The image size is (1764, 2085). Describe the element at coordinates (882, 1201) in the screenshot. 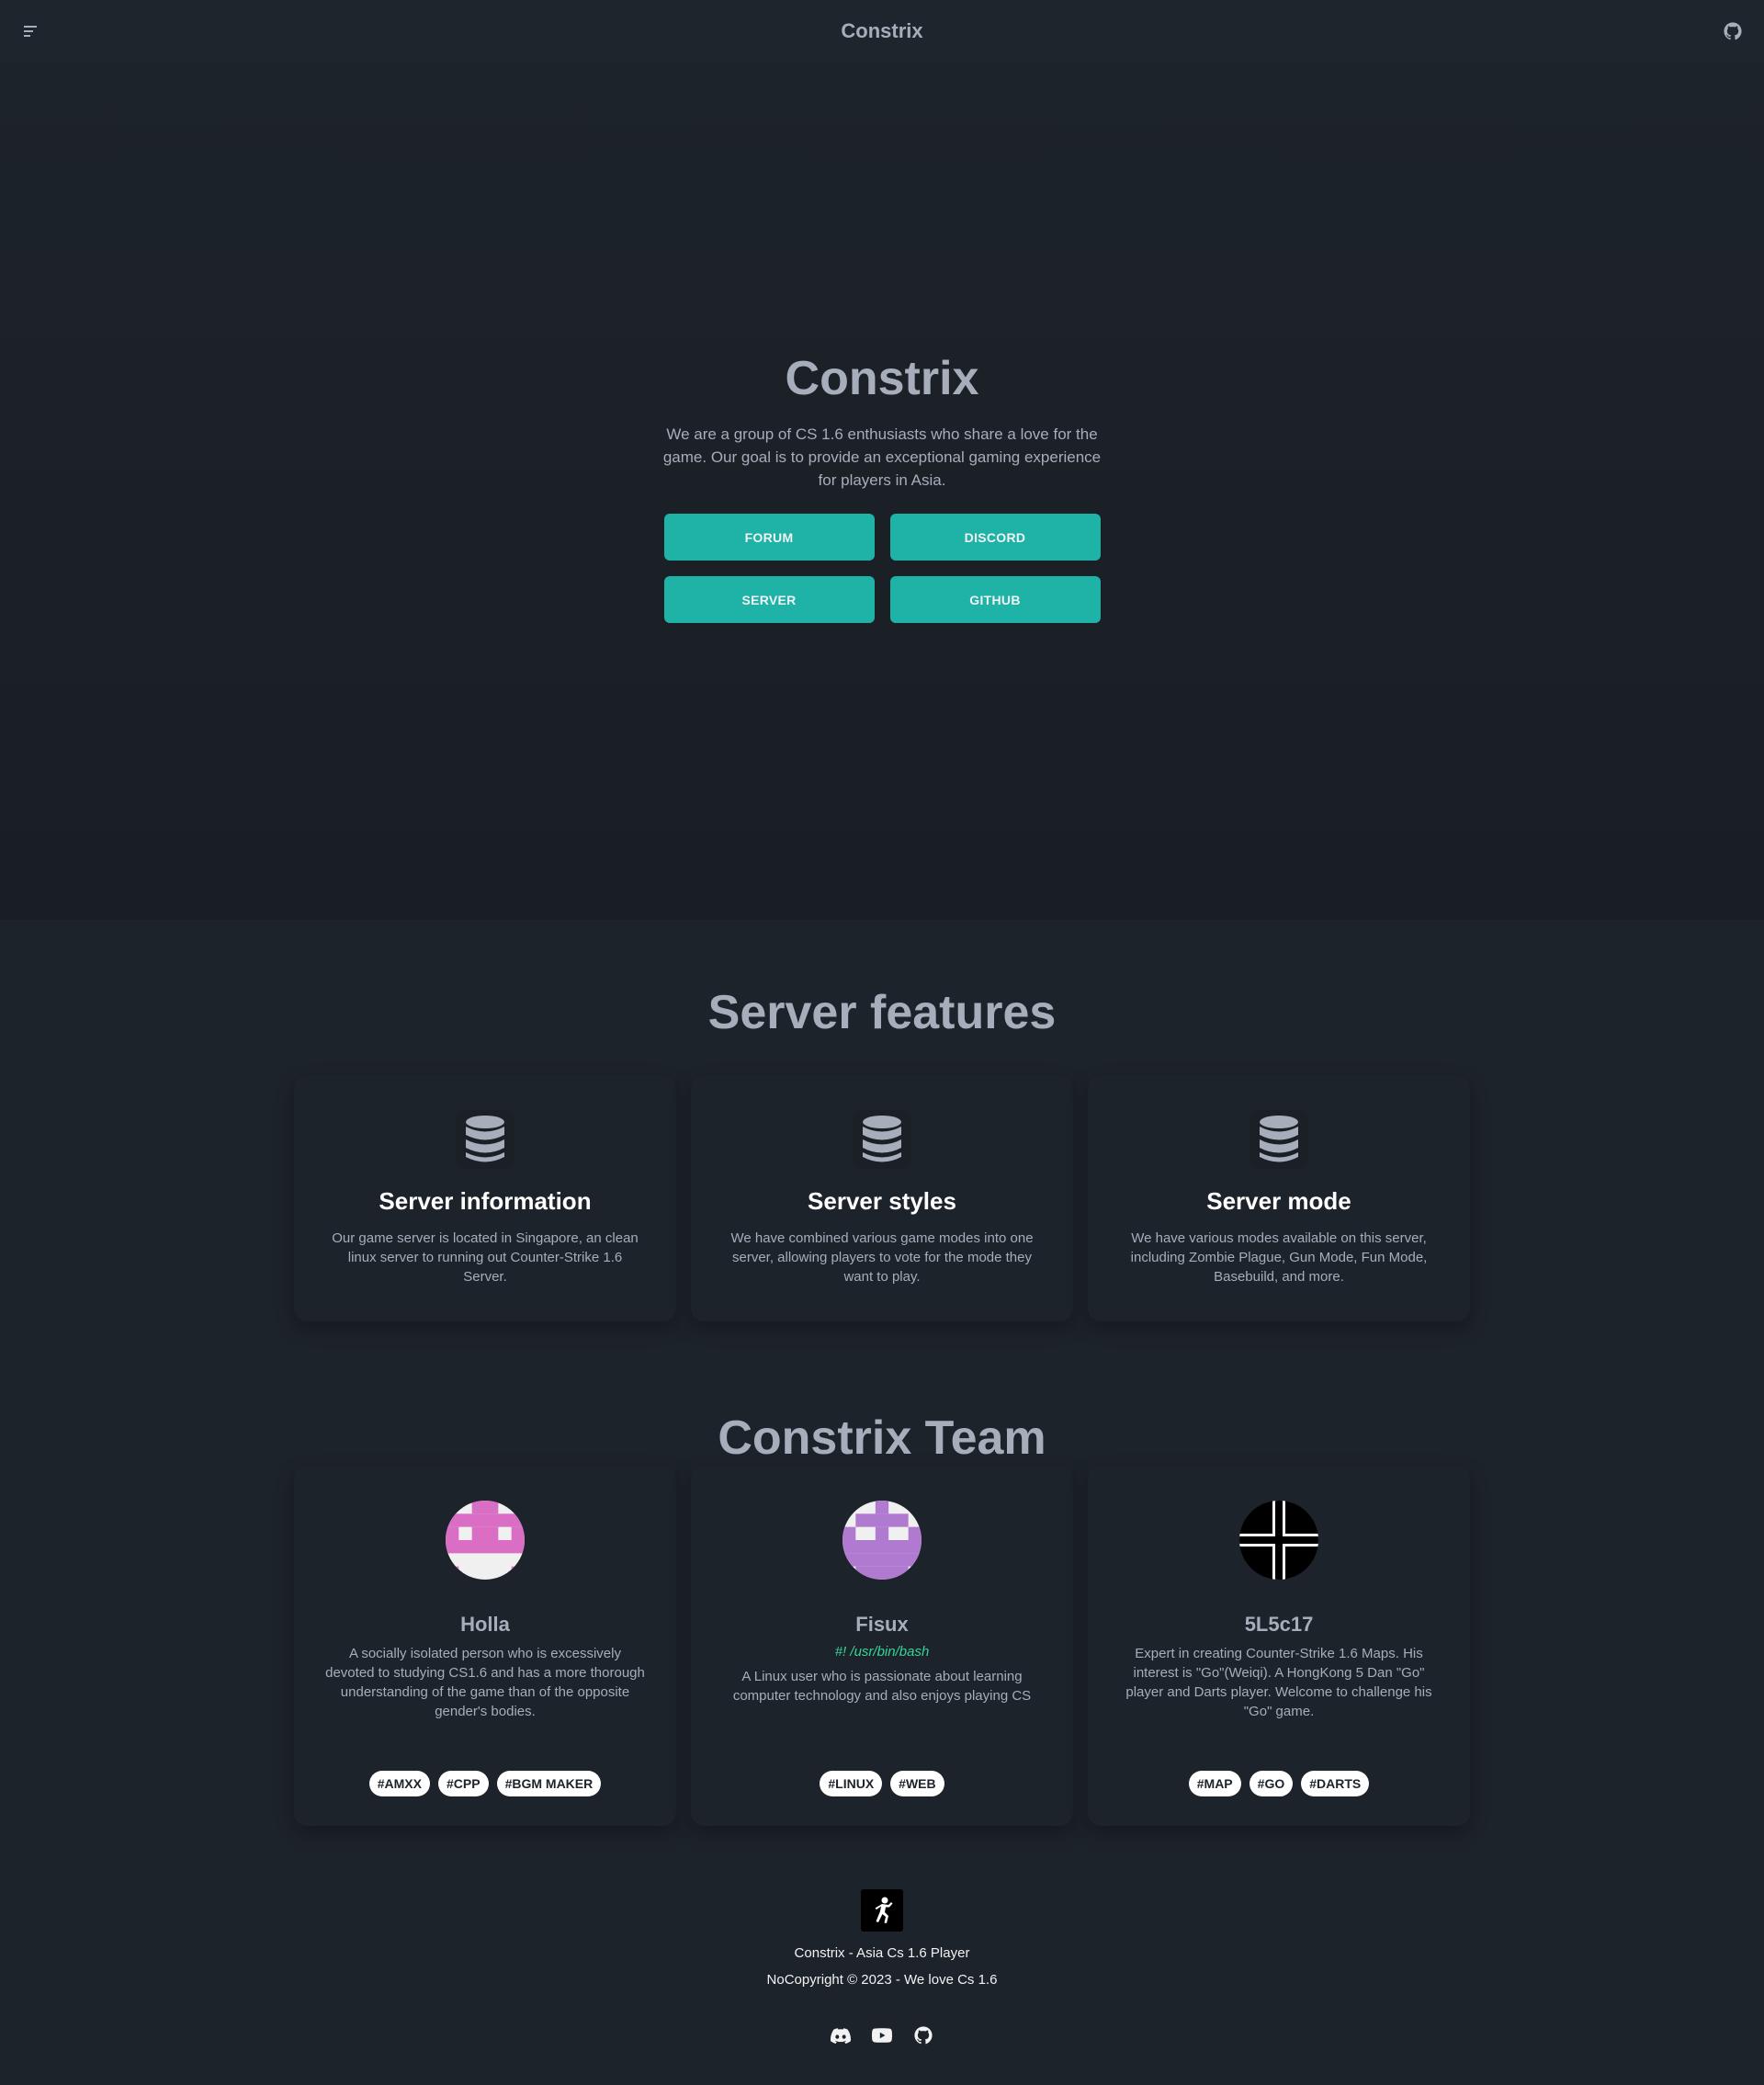

I see `feature-title: Server styles` at that location.